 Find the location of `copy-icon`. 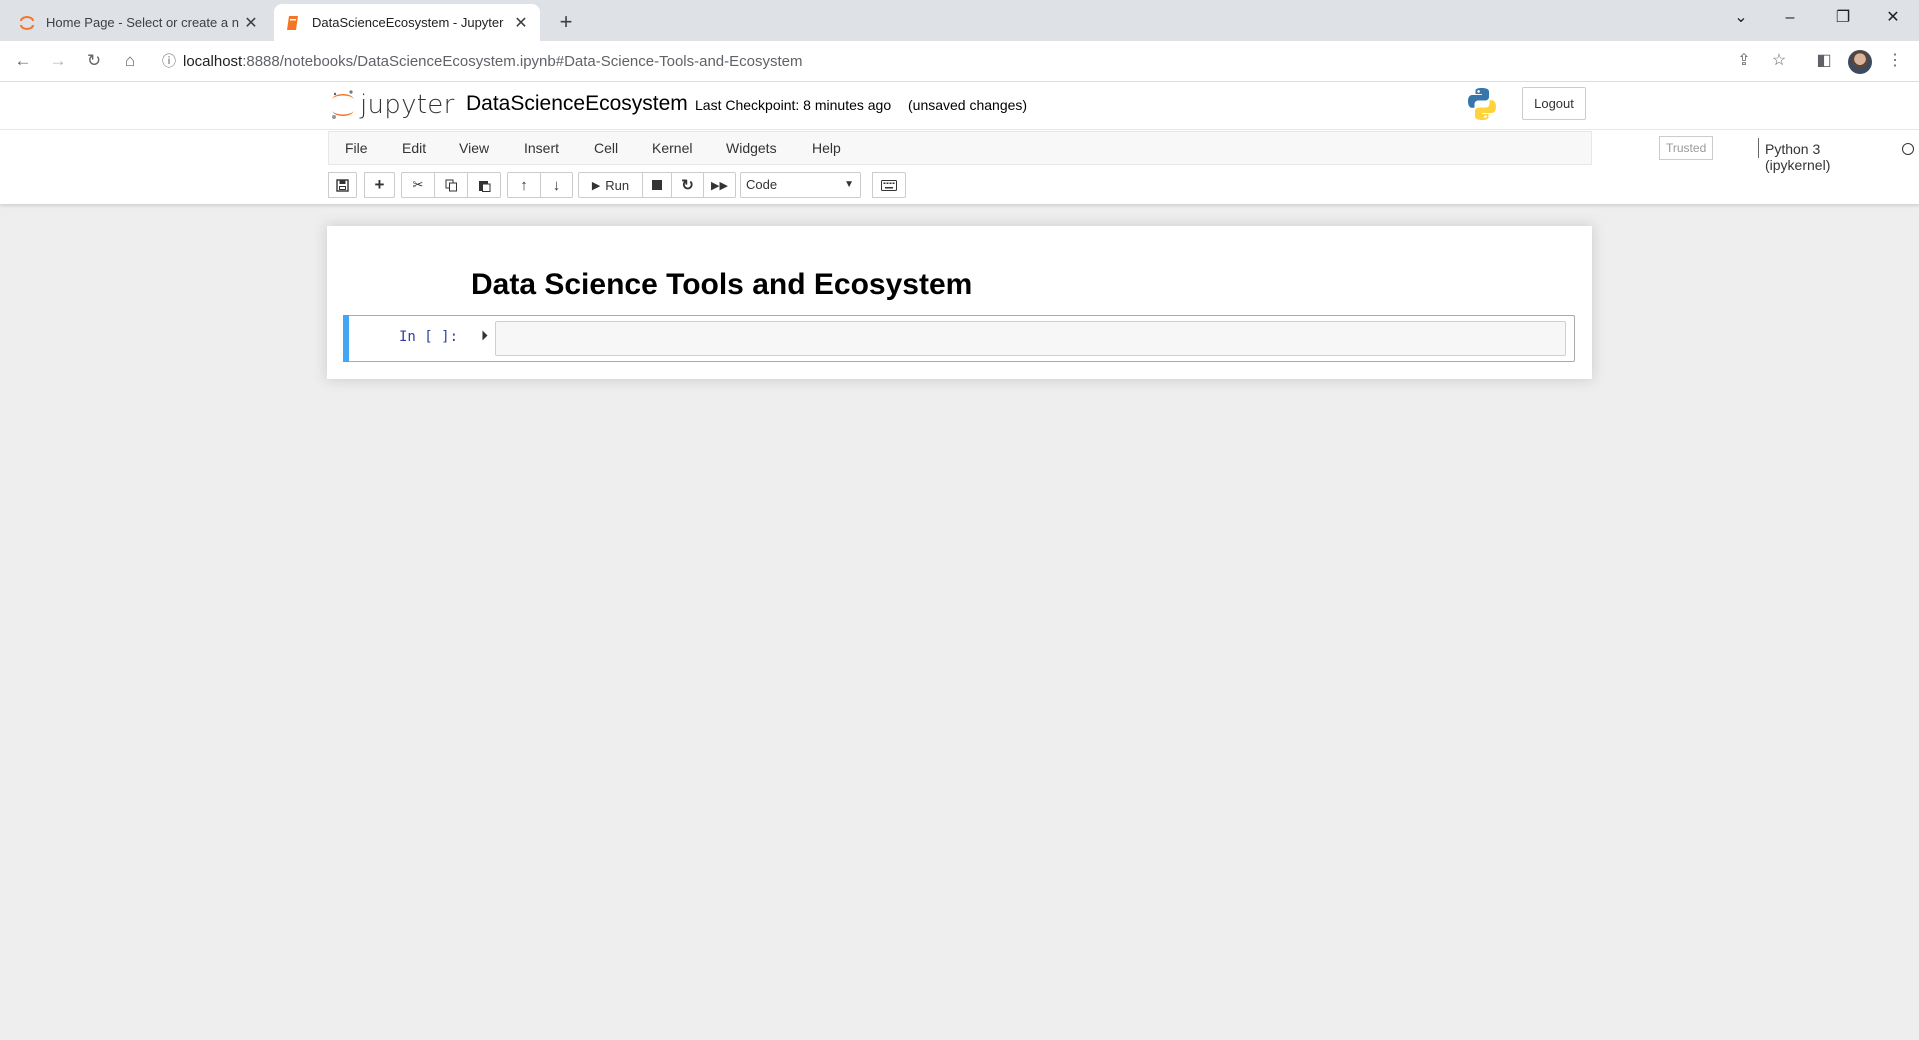

copy-icon is located at coordinates (451, 185).